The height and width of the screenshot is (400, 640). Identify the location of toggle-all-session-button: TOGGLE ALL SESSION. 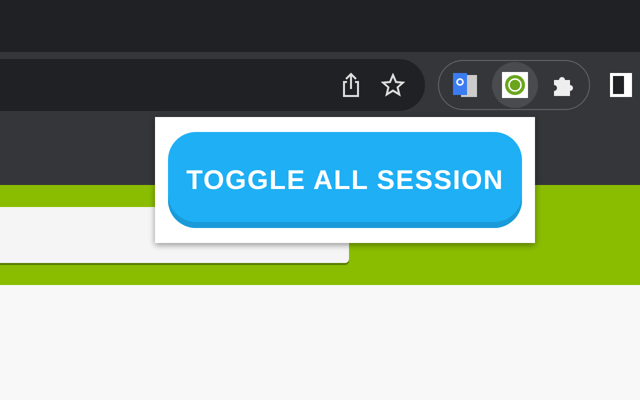
(345, 180).